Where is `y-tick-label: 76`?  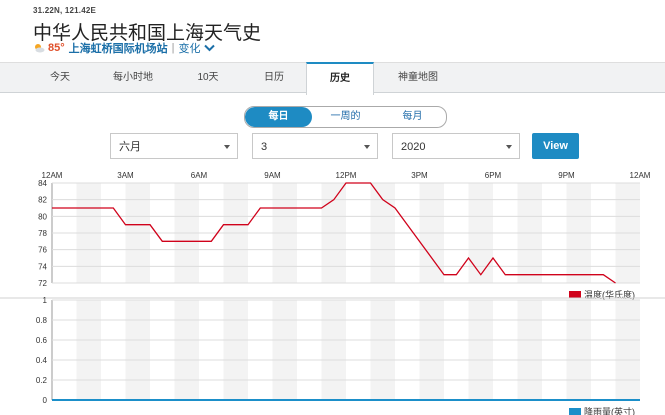 y-tick-label: 76 is located at coordinates (42, 250).